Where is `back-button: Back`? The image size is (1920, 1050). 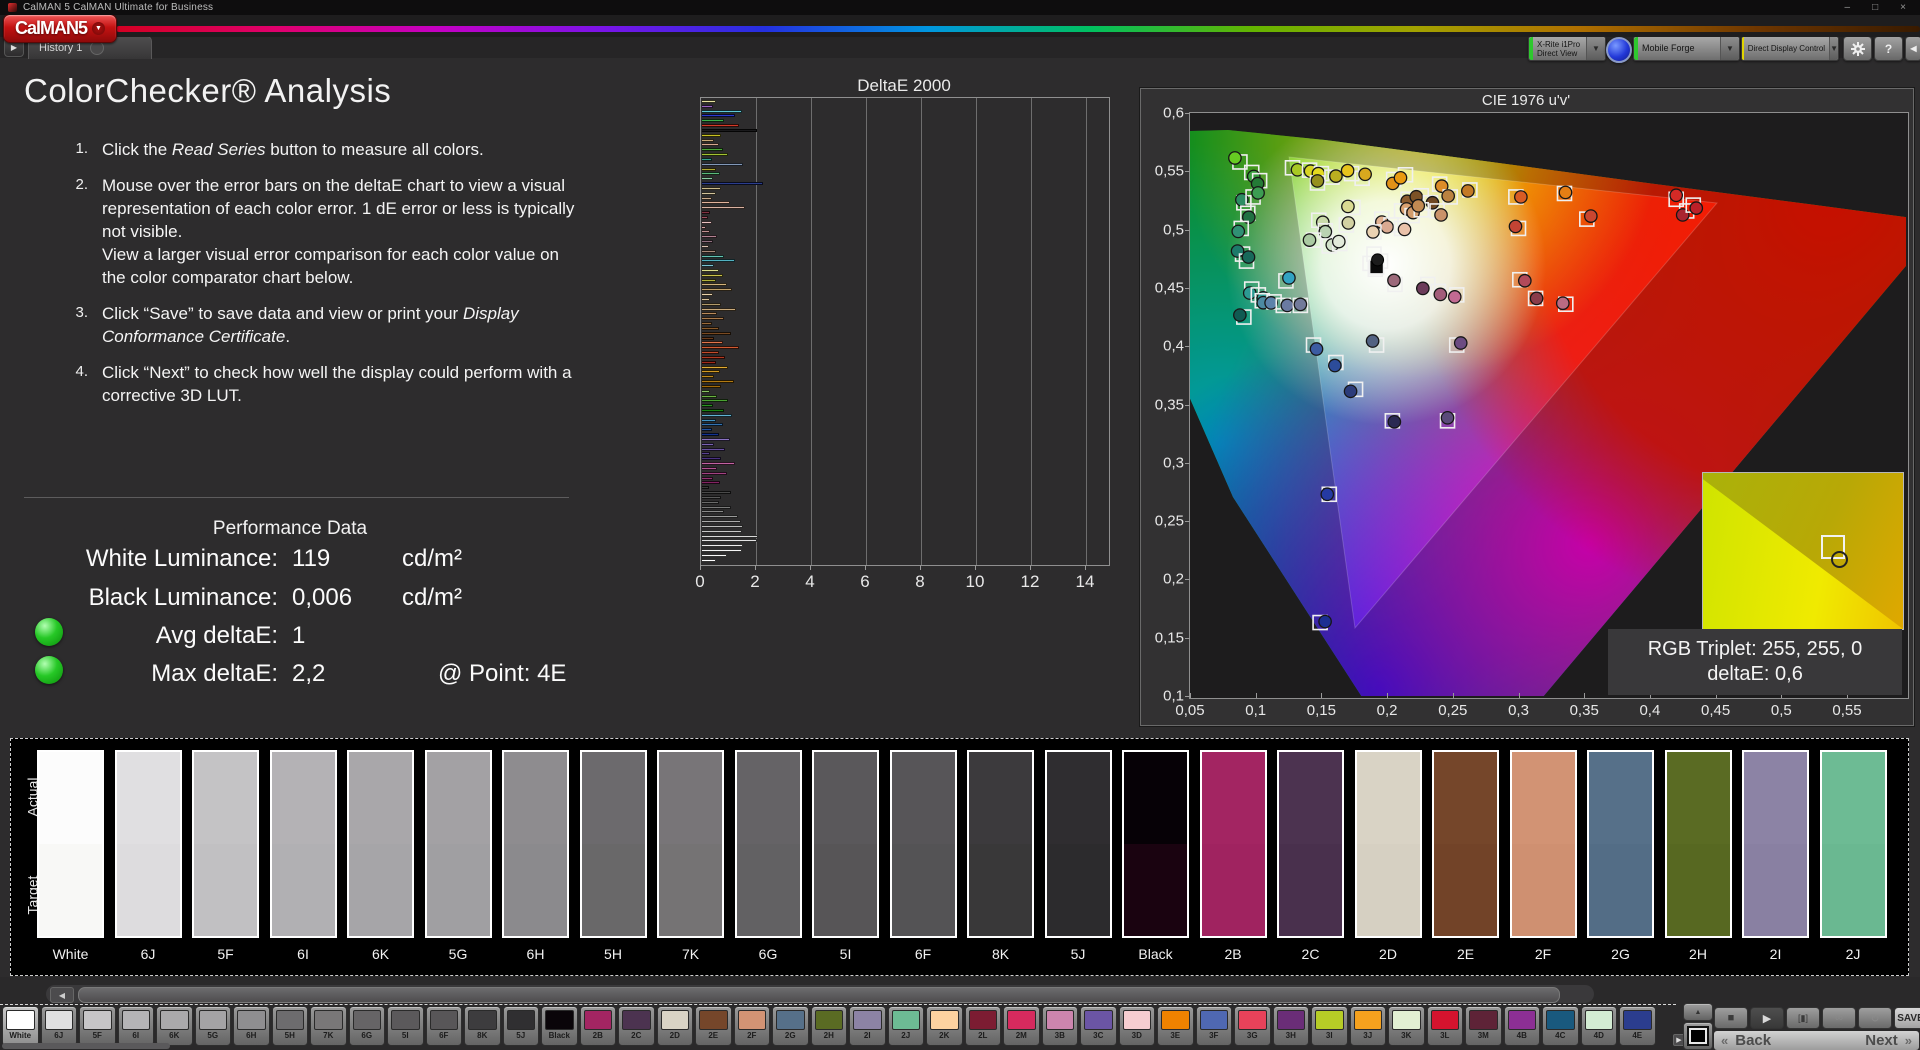 back-button: Back is located at coordinates (1753, 1040).